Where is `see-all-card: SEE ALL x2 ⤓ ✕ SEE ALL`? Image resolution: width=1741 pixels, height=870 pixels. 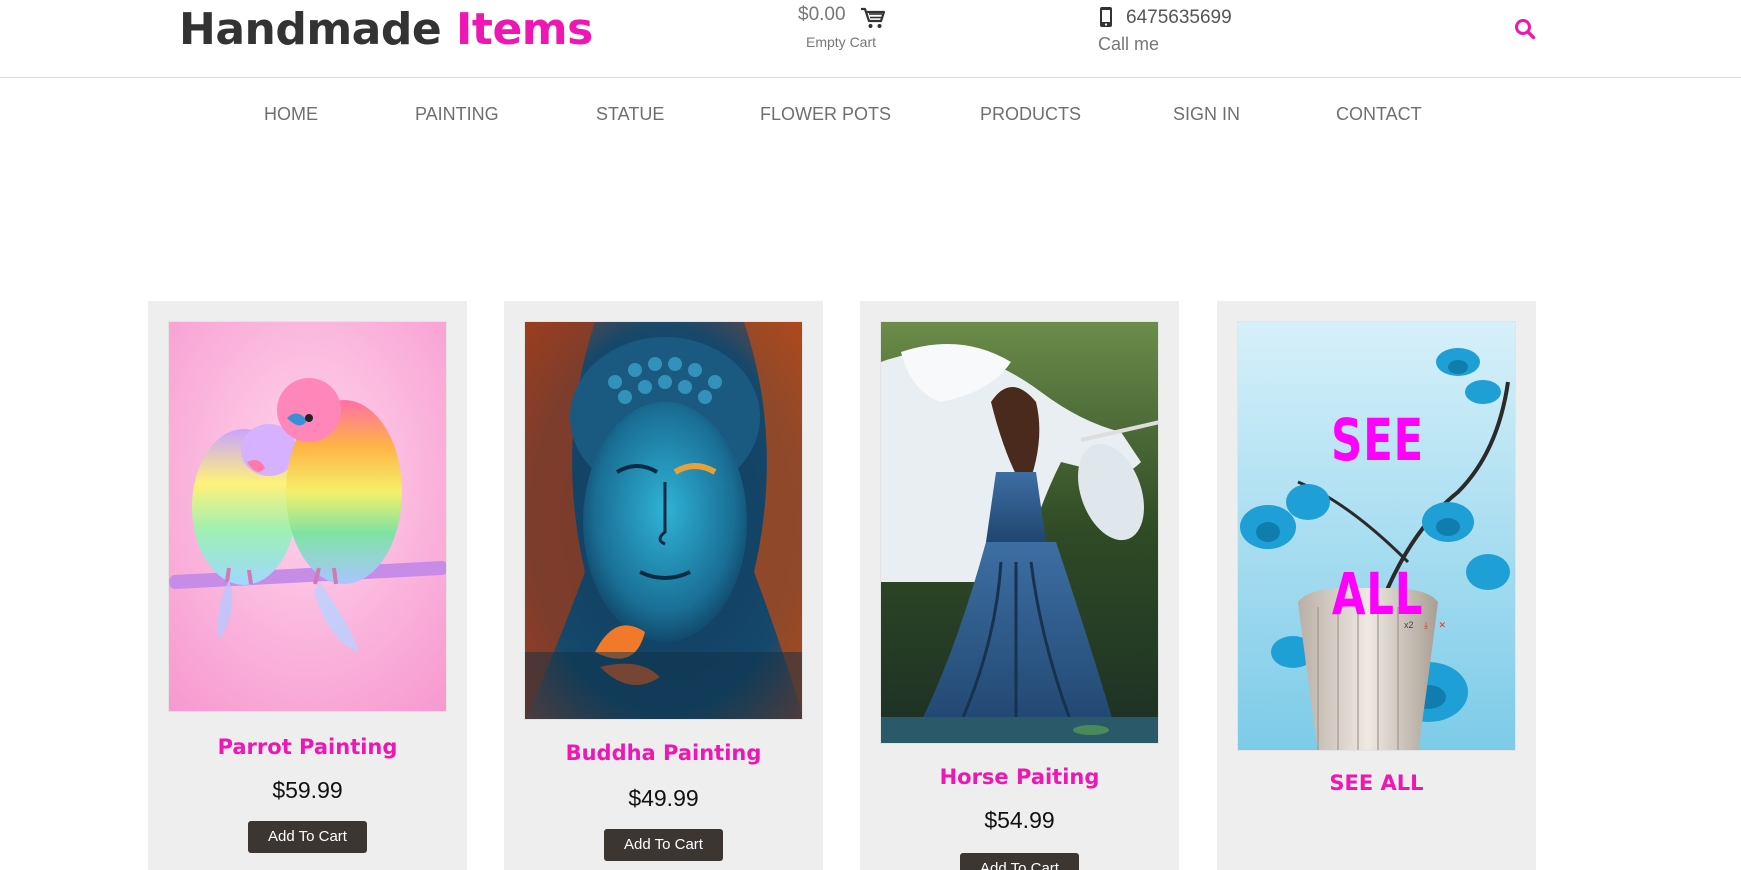
see-all-card: SEE ALL x2 ⤓ ✕ SEE ALL is located at coordinates (1376, 585).